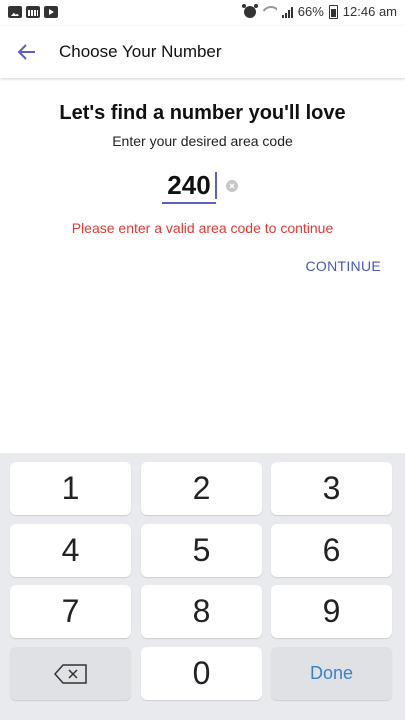 The height and width of the screenshot is (720, 405). Describe the element at coordinates (202, 113) in the screenshot. I see `heading: Let's find a number you'll love` at that location.